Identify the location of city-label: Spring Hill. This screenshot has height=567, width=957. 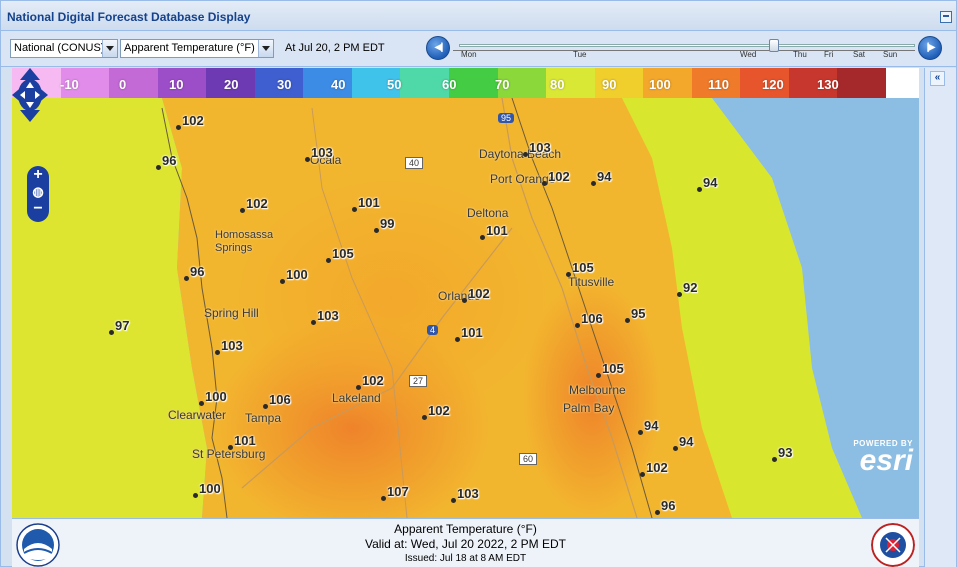
(231, 313).